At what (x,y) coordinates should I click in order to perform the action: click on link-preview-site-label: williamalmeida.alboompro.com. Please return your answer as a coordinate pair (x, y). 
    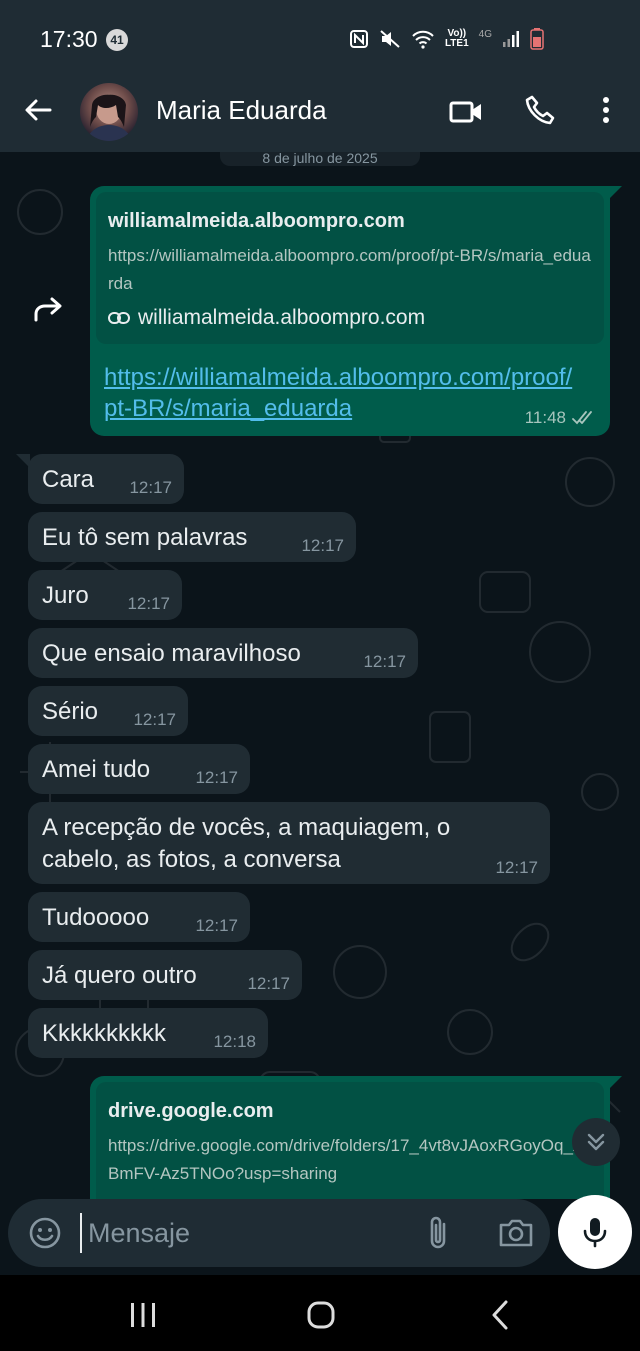
    Looking at the image, I should click on (282, 317).